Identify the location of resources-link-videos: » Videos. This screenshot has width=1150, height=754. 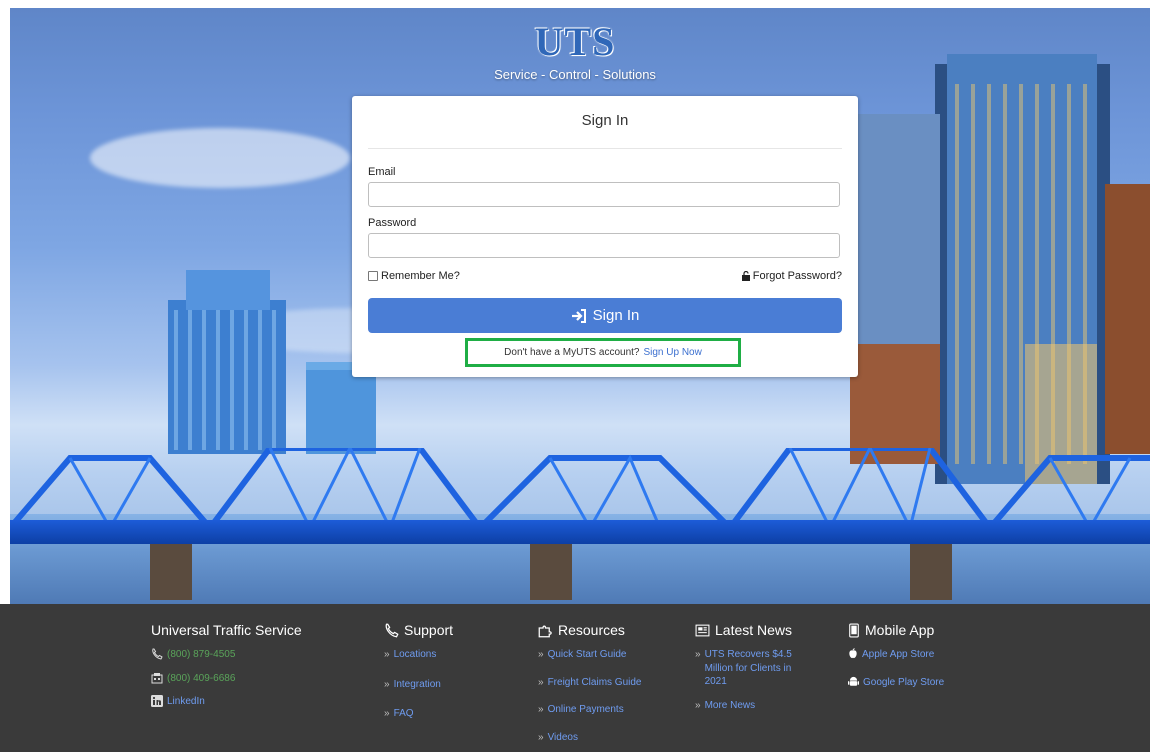
(589, 738).